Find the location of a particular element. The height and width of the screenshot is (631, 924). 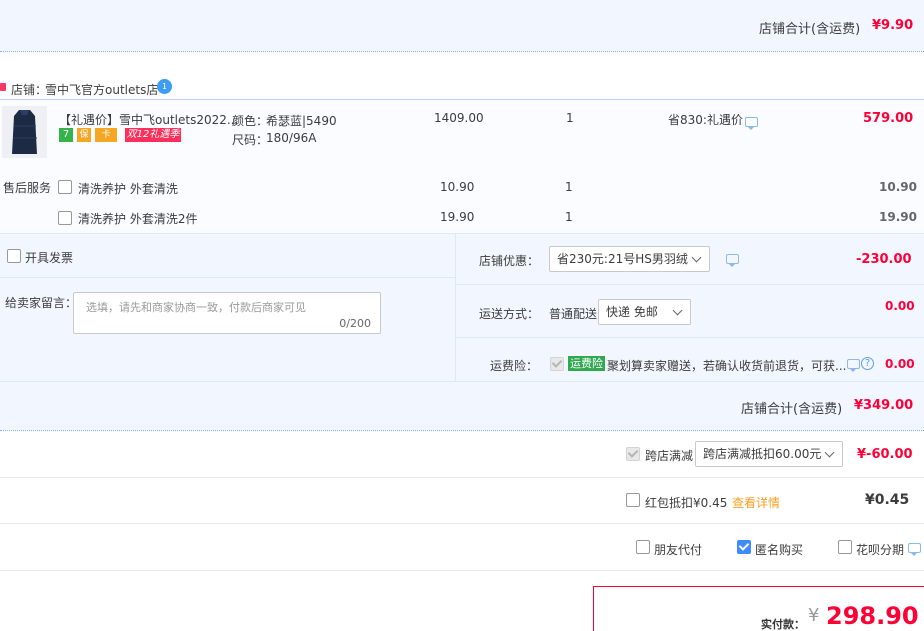

service-name: 清洗养护 外套清洗 is located at coordinates (128, 189).